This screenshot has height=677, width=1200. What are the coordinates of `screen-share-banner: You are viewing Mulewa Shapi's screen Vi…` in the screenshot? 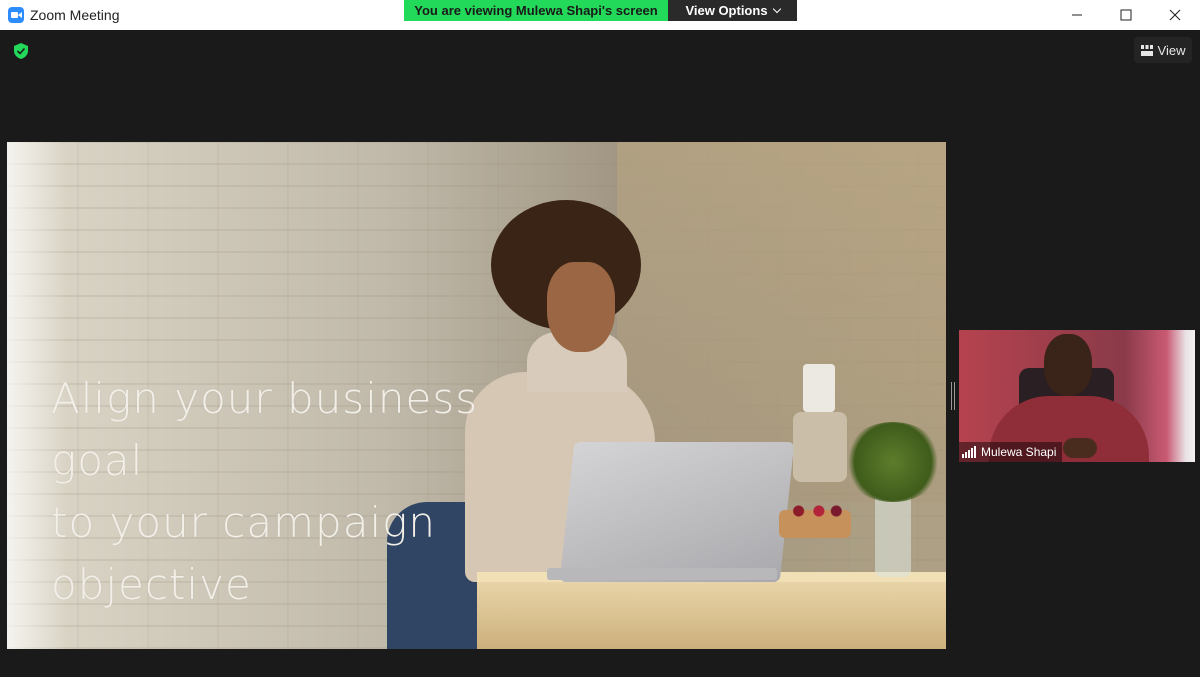 It's located at (600, 10).